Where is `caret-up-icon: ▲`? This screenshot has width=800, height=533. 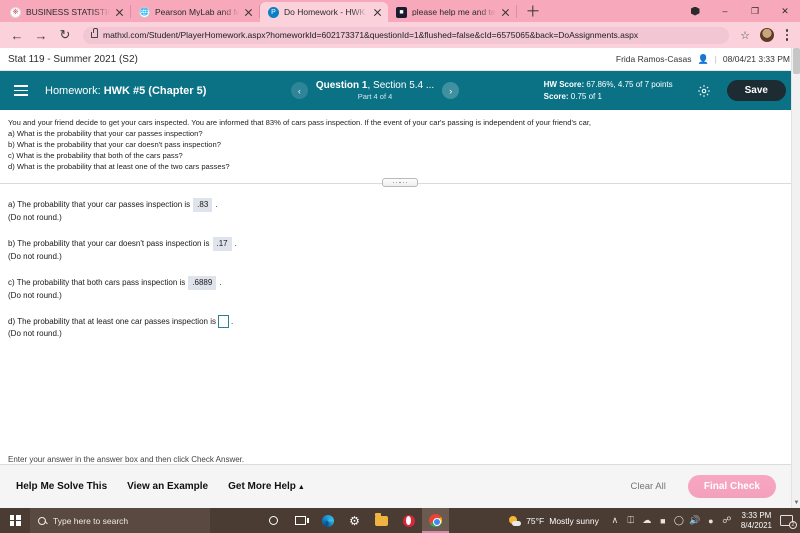 caret-up-icon: ▲ is located at coordinates (301, 487).